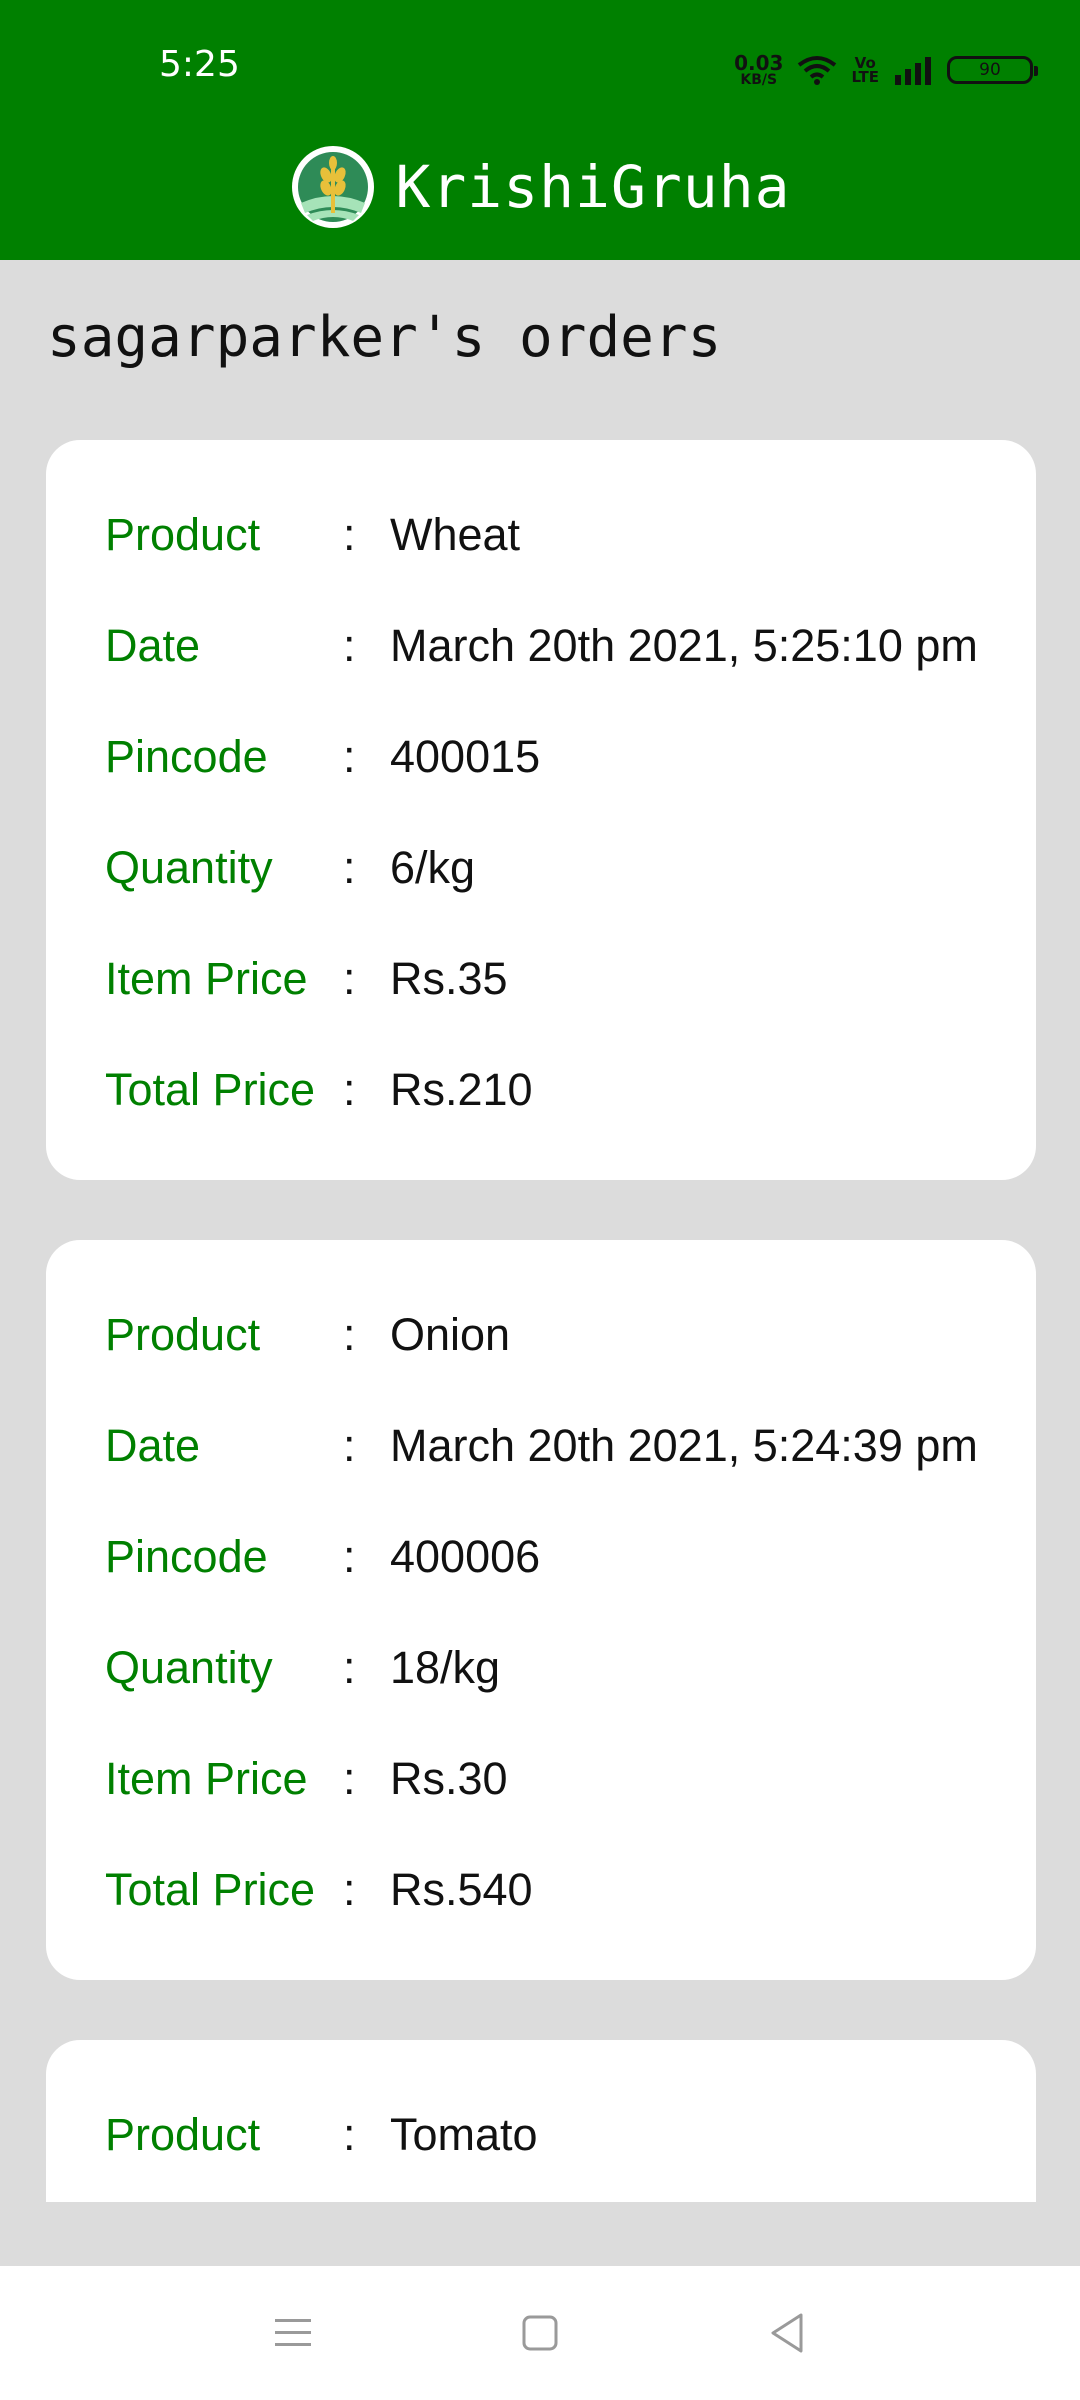  I want to click on status-icons: 0.03 KB/S Vo LTE 90, so click(886, 70).